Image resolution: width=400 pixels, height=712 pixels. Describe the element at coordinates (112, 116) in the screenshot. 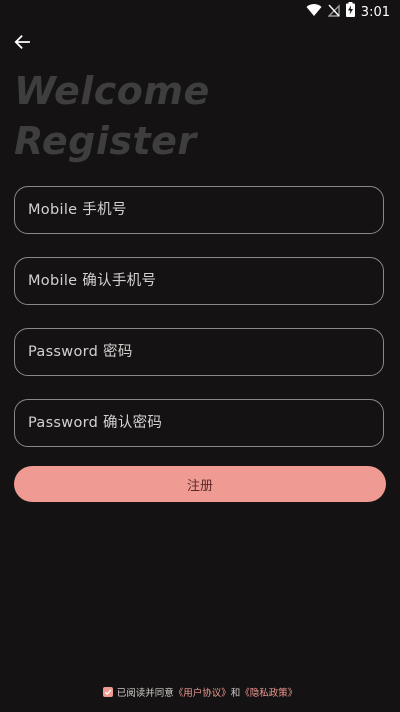

I see `page-title: Welcome Register` at that location.